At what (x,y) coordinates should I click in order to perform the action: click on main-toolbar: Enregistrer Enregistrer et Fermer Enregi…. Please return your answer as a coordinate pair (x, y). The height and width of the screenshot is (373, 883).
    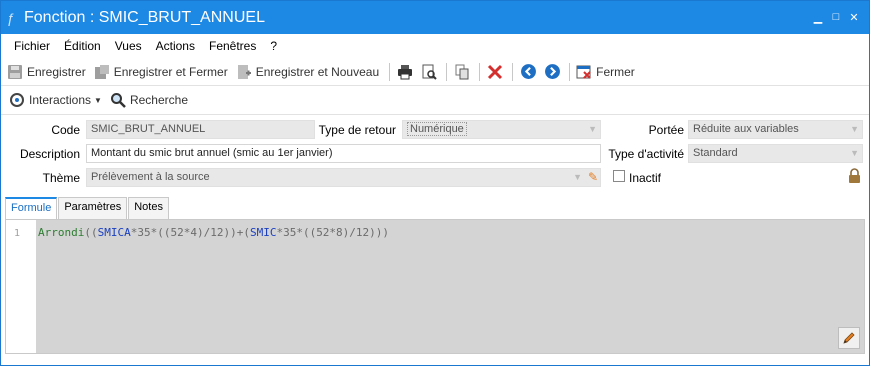
    Looking at the image, I should click on (435, 72).